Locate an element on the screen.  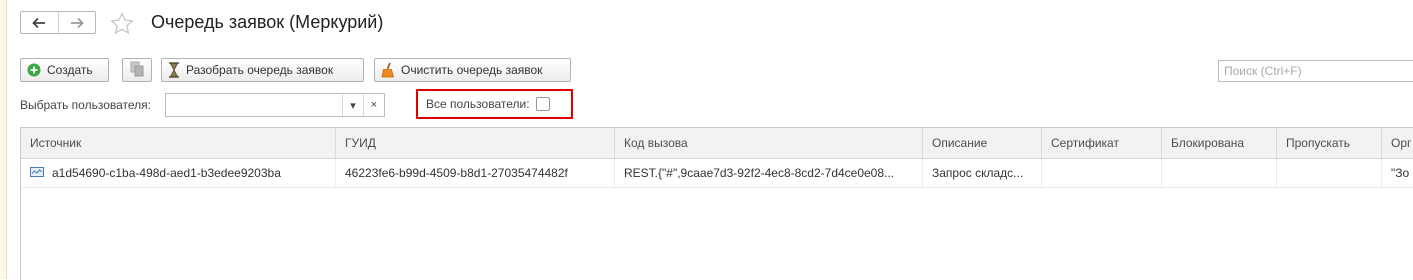
hourglass-icon is located at coordinates (174, 70).